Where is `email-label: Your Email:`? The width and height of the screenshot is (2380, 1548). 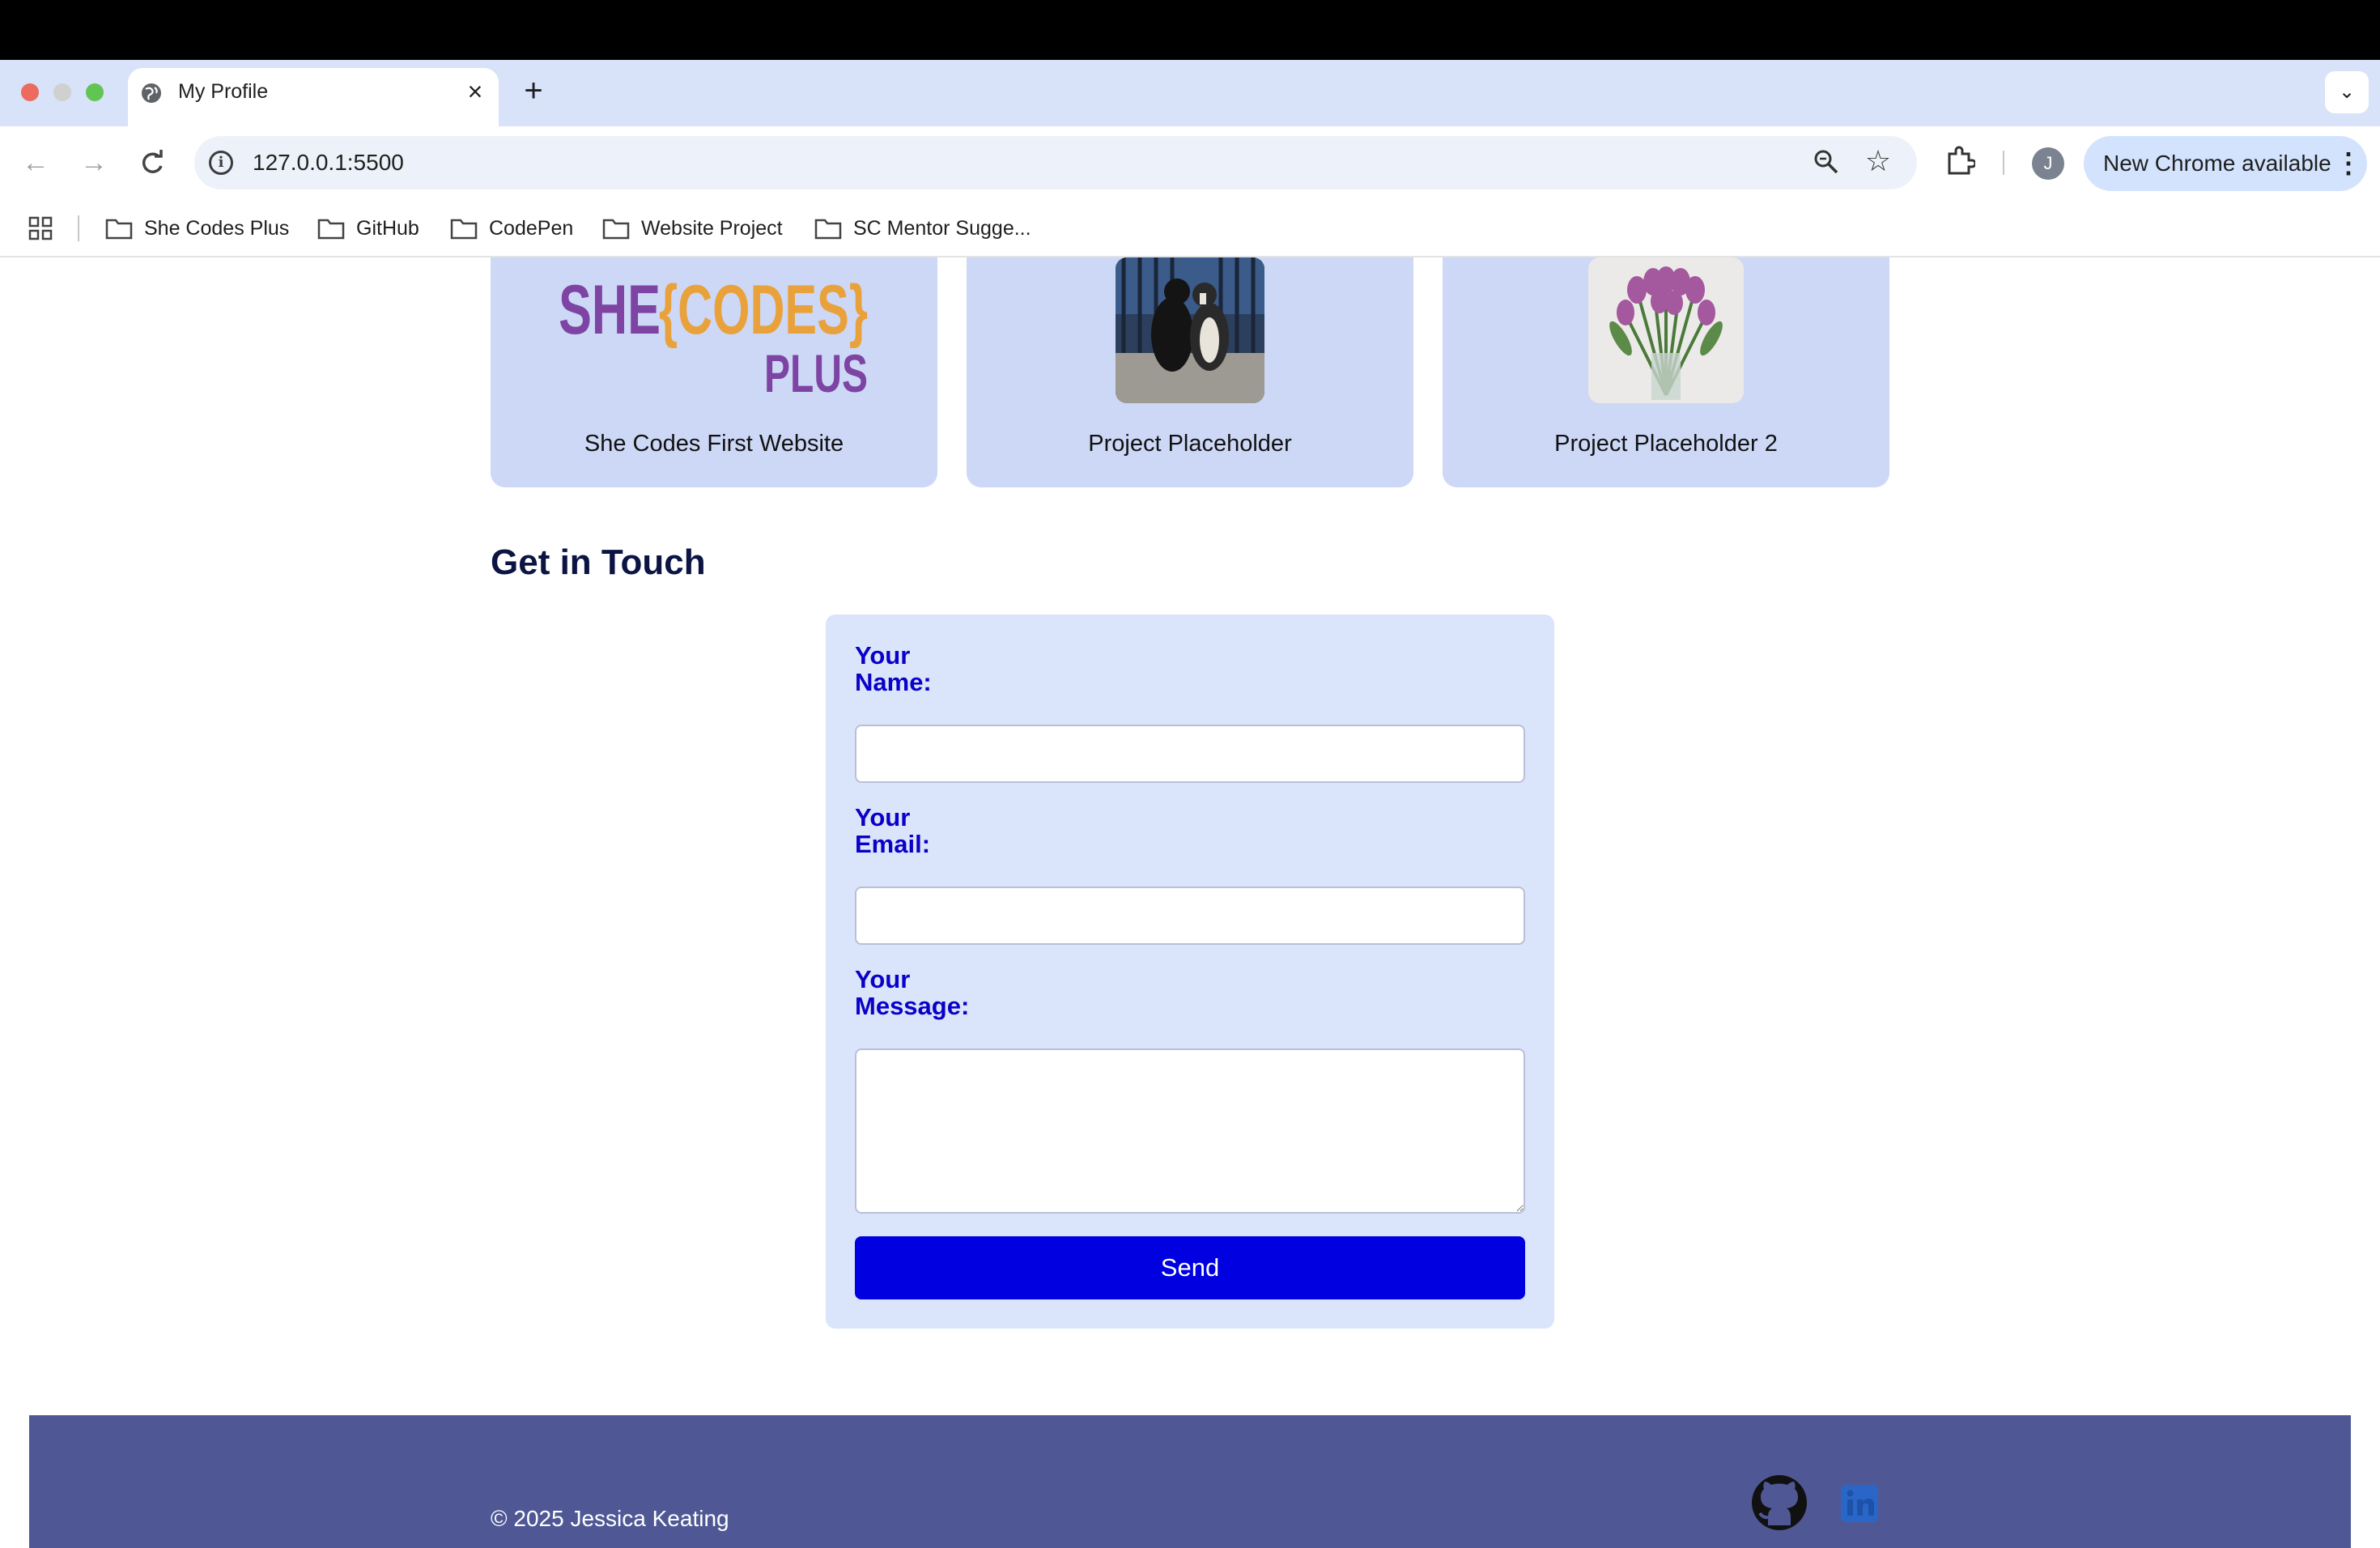
email-label: Your Email: is located at coordinates (893, 831).